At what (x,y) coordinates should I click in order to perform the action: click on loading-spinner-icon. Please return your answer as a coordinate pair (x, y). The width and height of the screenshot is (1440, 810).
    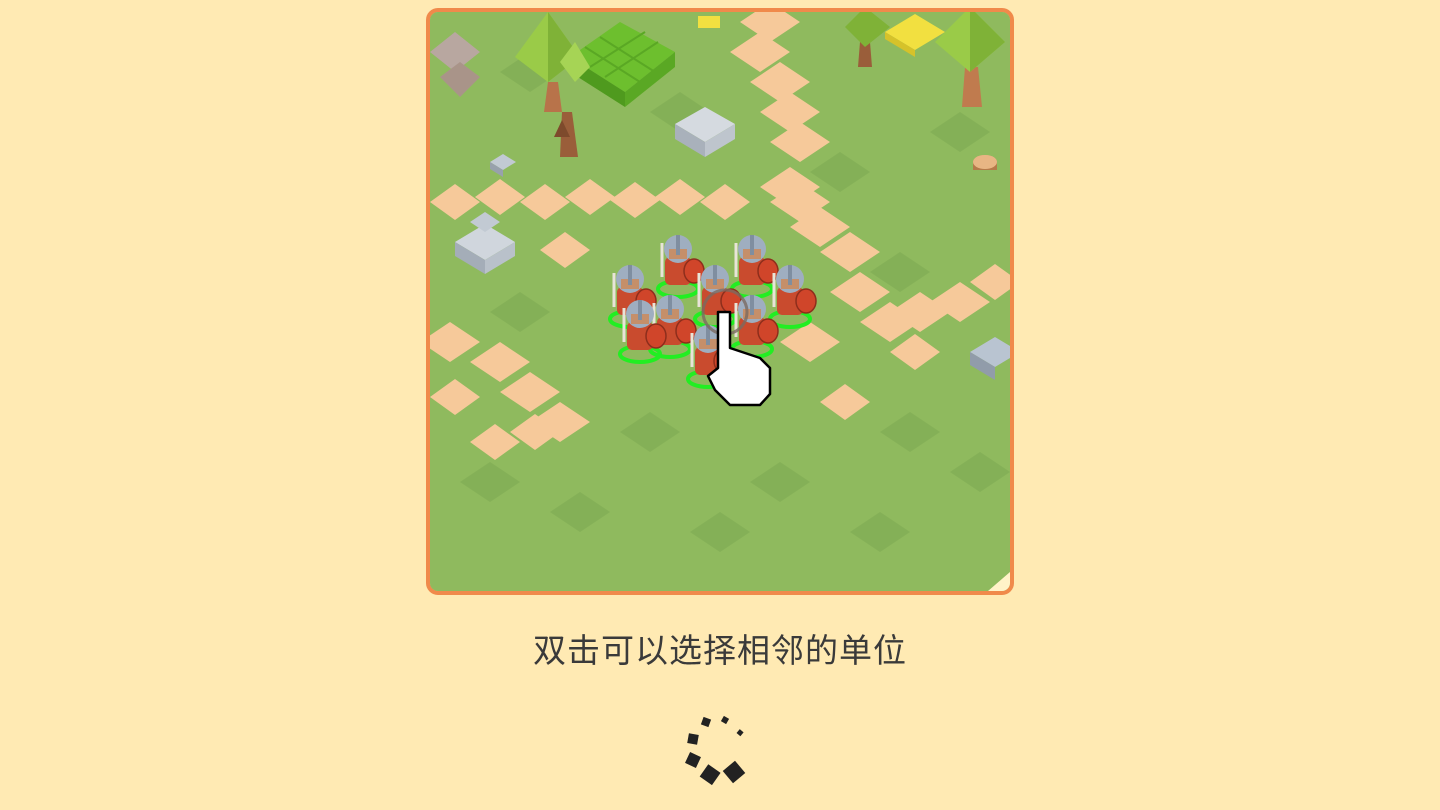
    Looking at the image, I should click on (715, 750).